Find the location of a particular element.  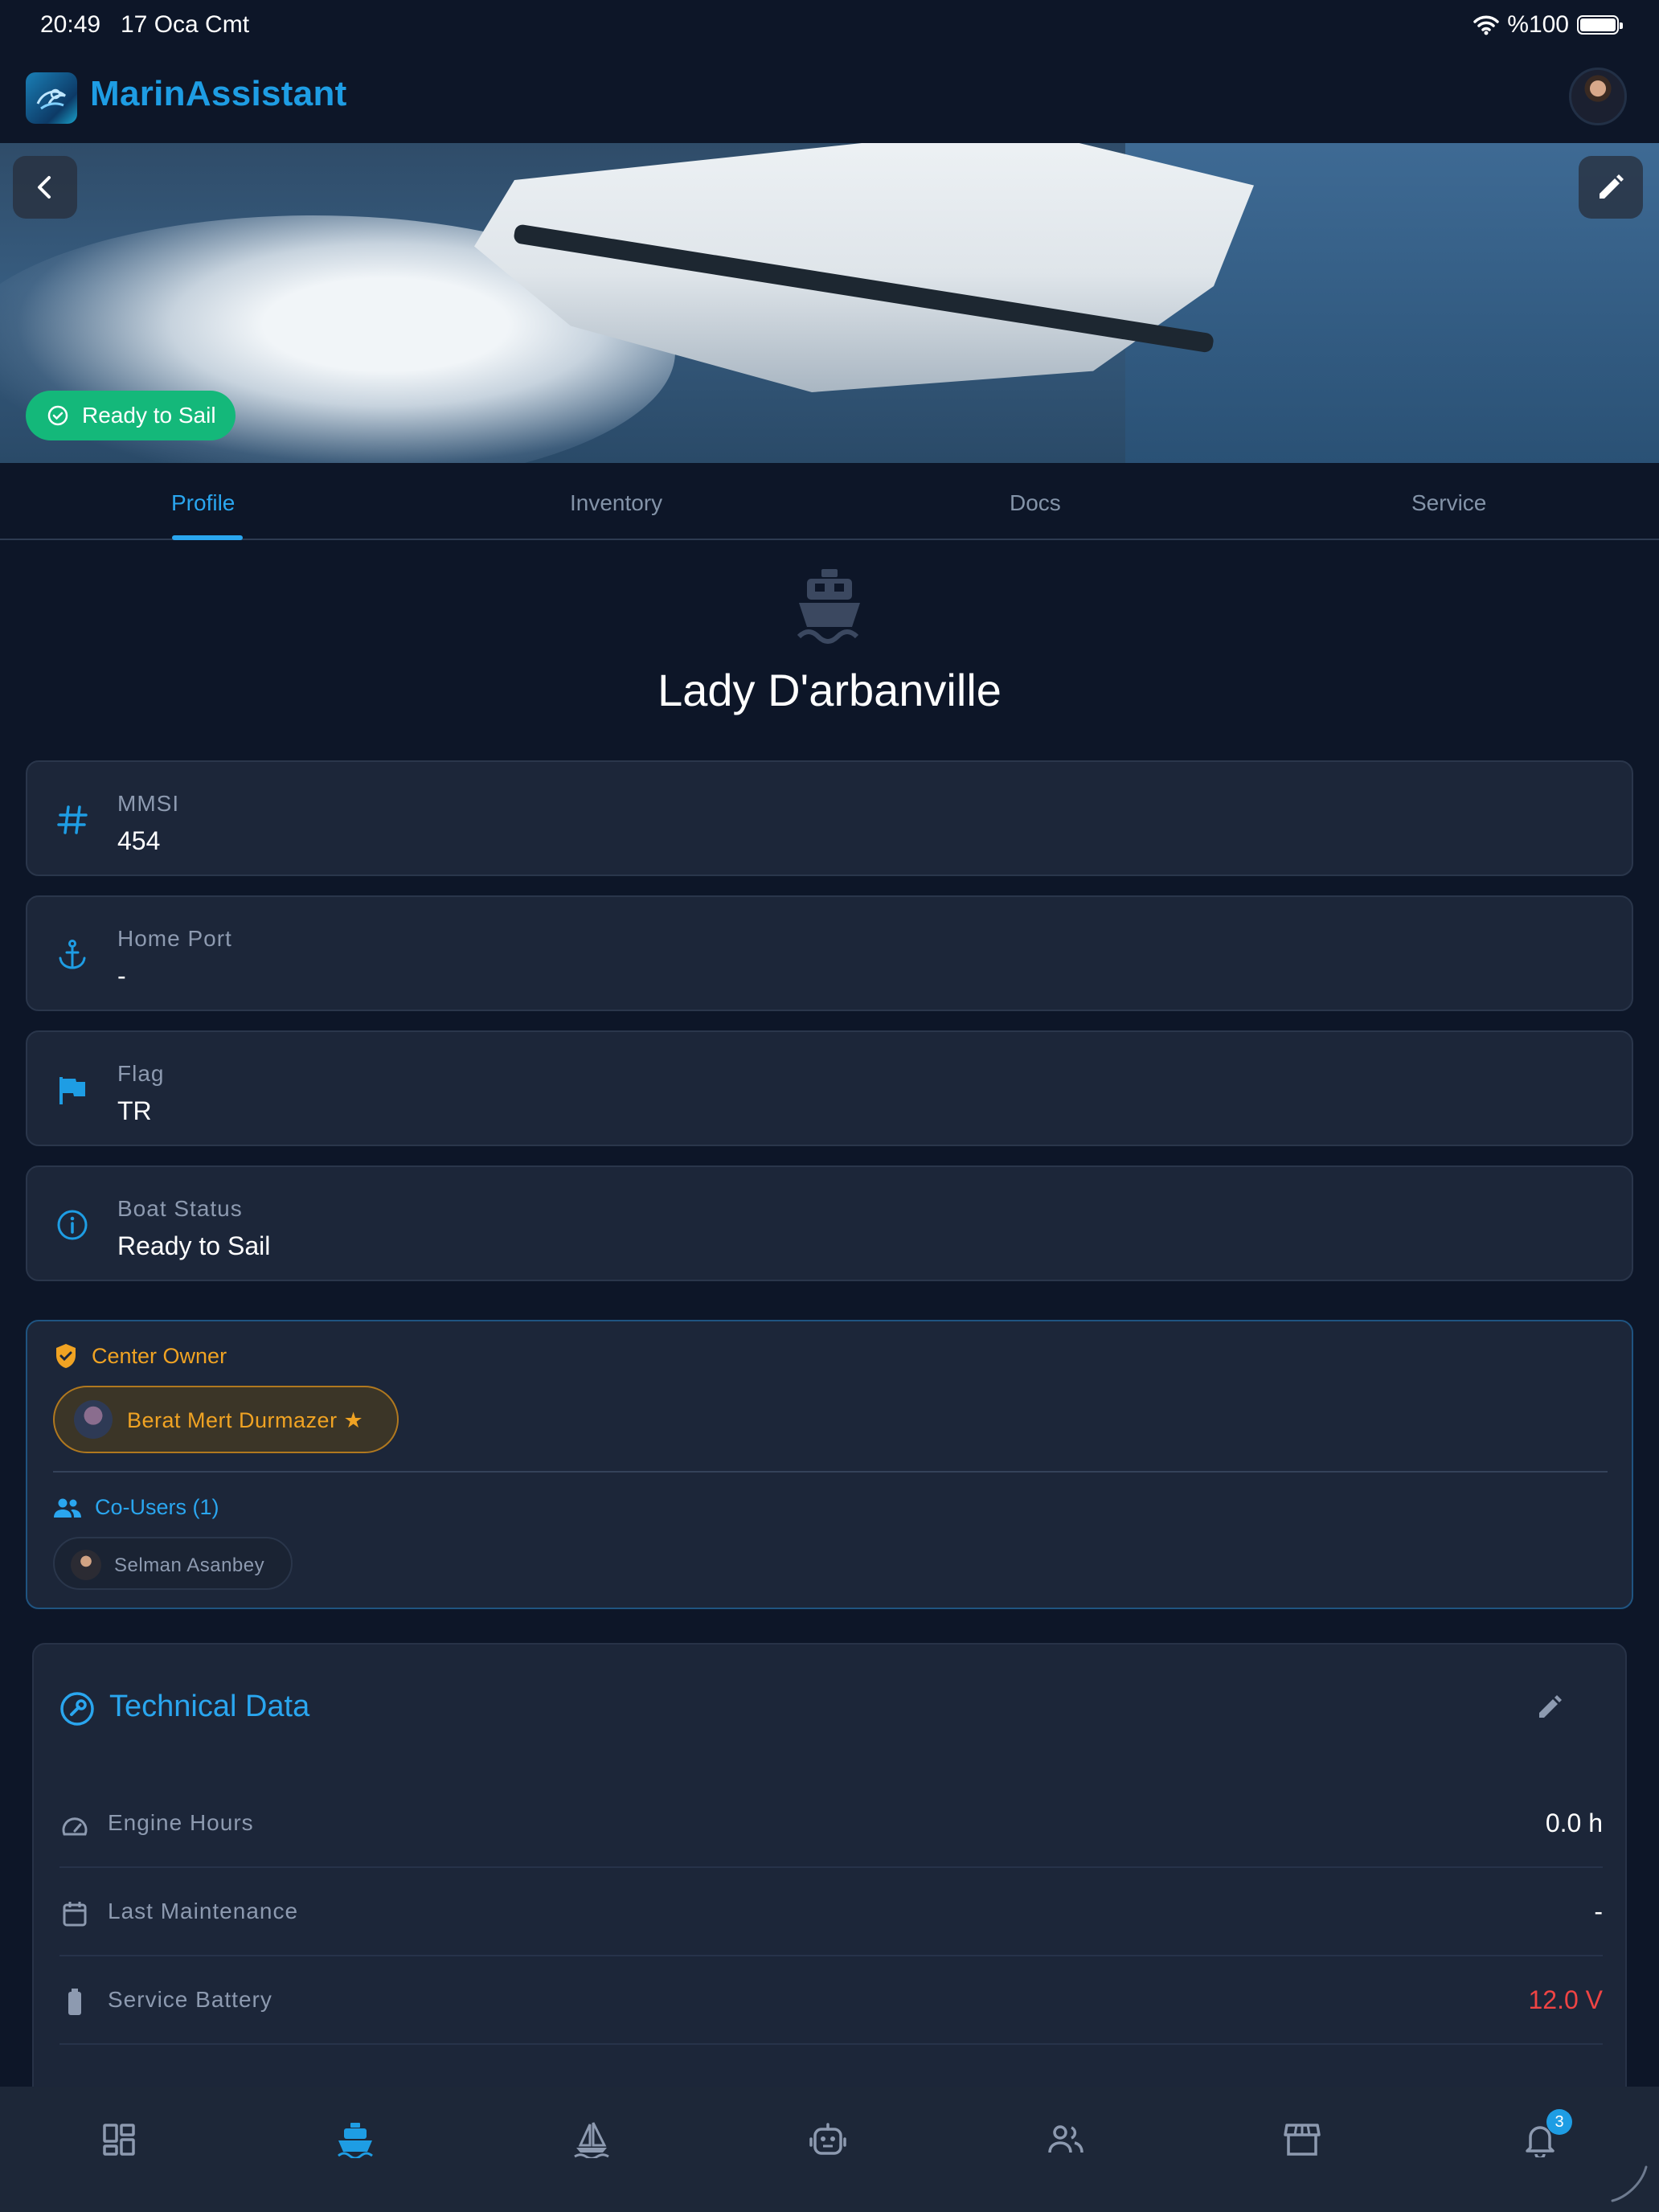

tech-value: 0.0 h is located at coordinates (1574, 1823).